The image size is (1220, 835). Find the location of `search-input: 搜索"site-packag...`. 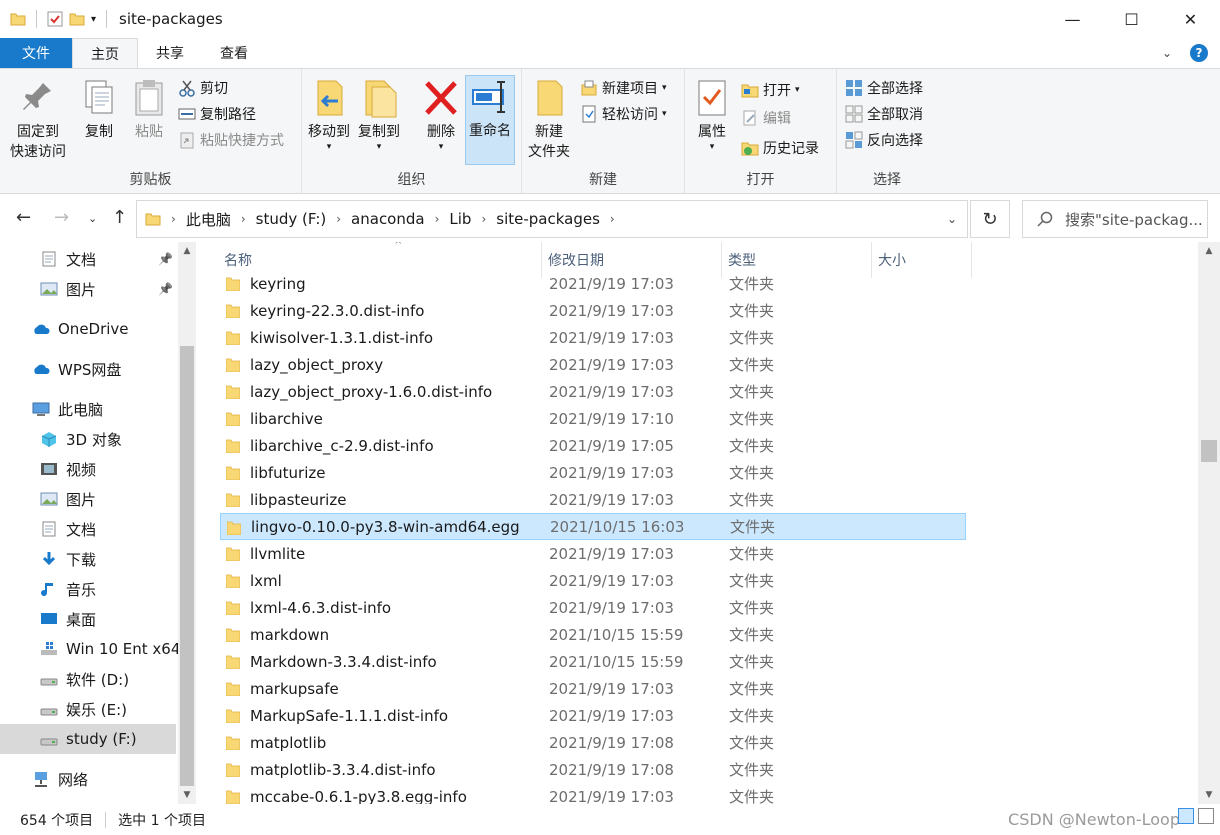

search-input: 搜索"site-packag... is located at coordinates (1115, 219).